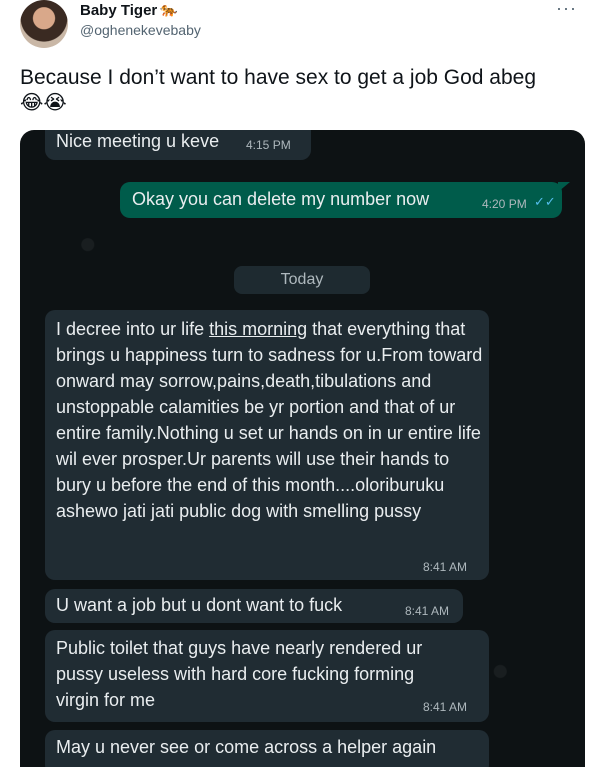 This screenshot has height=767, width=591. What do you see at coordinates (268, 145) in the screenshot?
I see `message-time: 4:15 PM` at bounding box center [268, 145].